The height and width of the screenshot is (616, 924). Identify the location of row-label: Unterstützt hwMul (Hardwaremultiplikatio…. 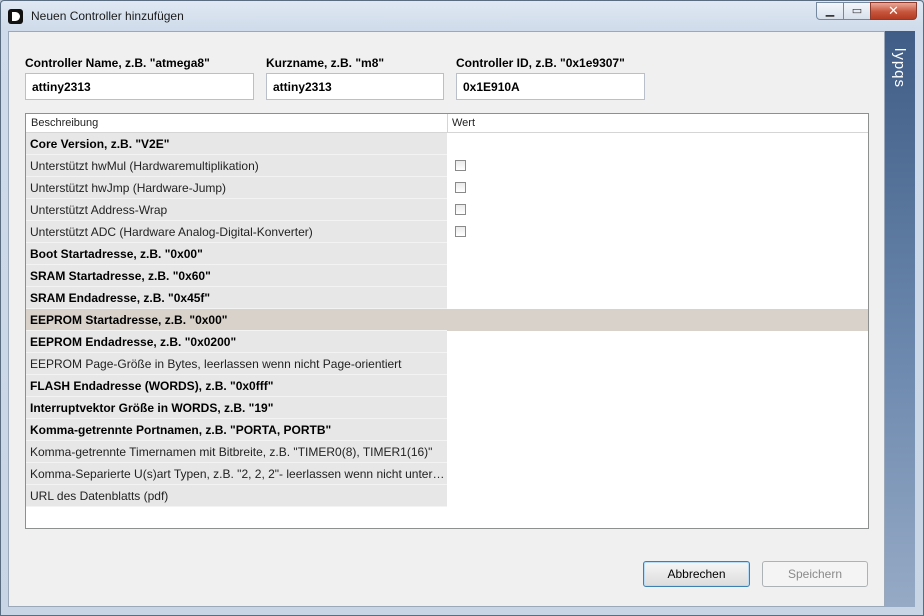
(236, 166).